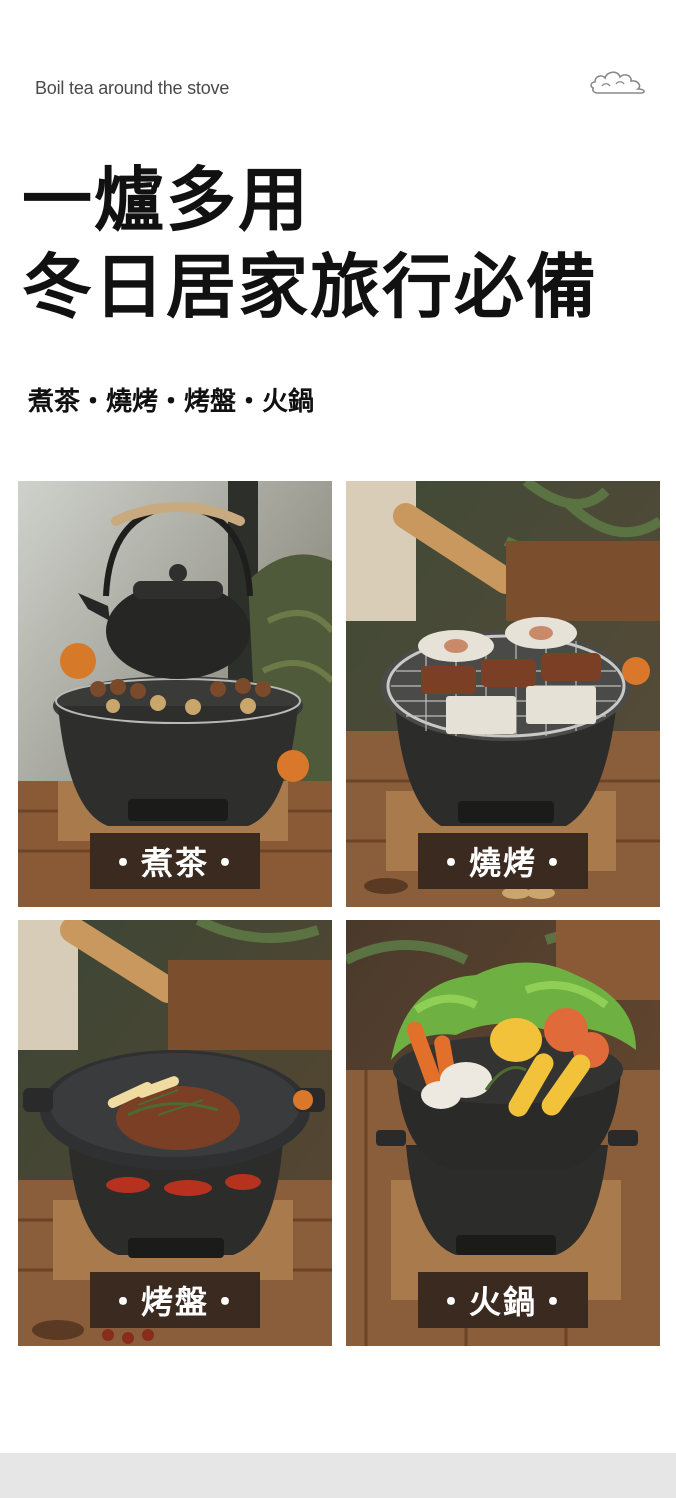  Describe the element at coordinates (310, 287) in the screenshot. I see `headline-line-2: 冬日居家旅行必備` at that location.